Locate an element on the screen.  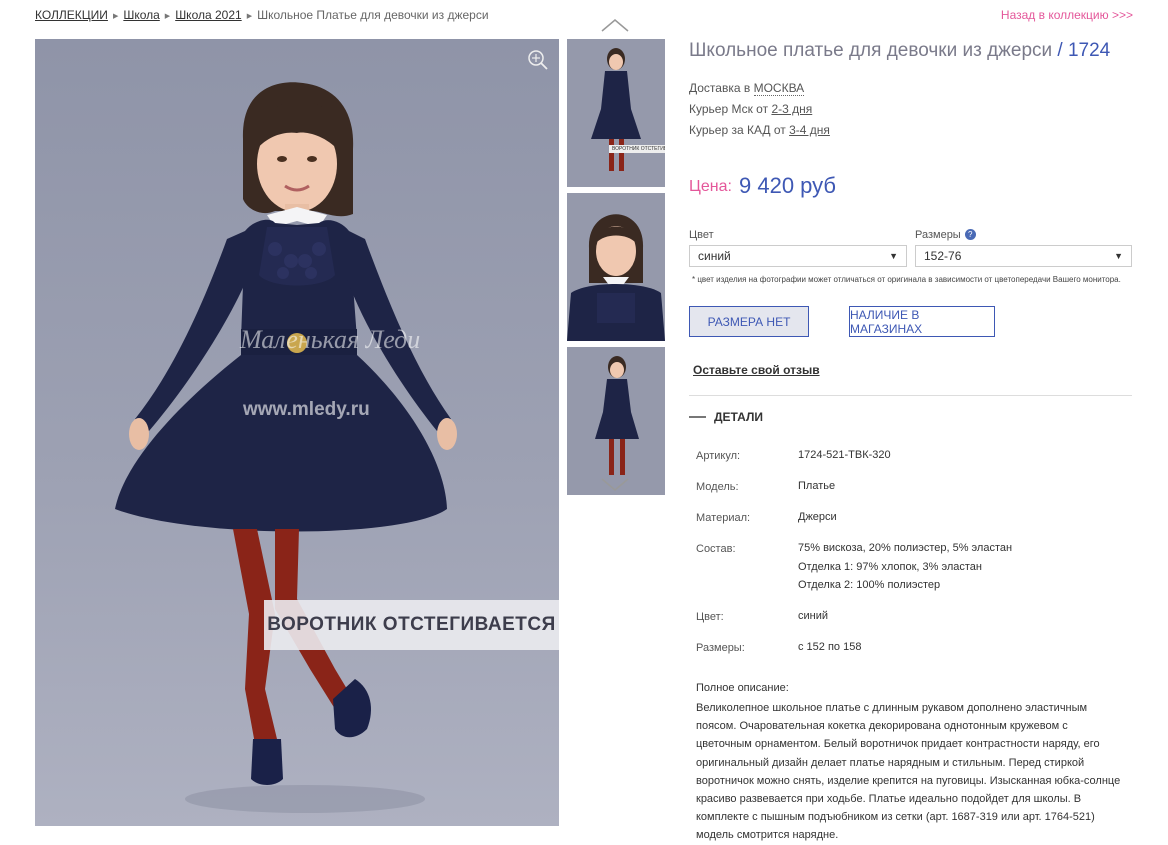
breadcrumb-link-collections: КОЛЛЕКЦИИ is located at coordinates (71, 15).